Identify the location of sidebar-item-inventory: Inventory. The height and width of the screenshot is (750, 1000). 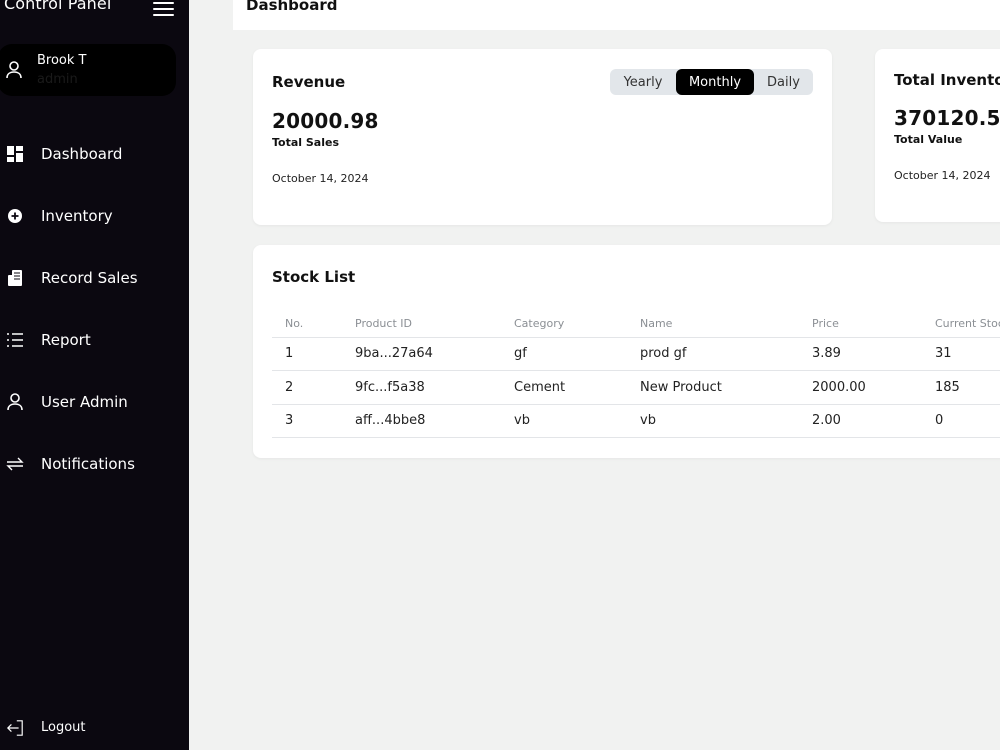
(94, 216).